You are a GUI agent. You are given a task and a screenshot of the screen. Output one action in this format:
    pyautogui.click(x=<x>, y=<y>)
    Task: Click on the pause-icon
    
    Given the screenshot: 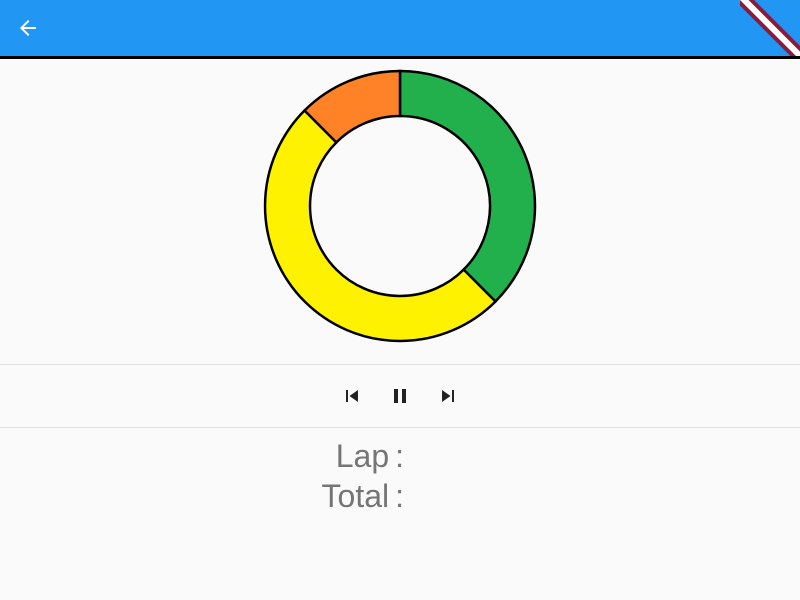 What is the action you would take?
    pyautogui.click(x=400, y=396)
    